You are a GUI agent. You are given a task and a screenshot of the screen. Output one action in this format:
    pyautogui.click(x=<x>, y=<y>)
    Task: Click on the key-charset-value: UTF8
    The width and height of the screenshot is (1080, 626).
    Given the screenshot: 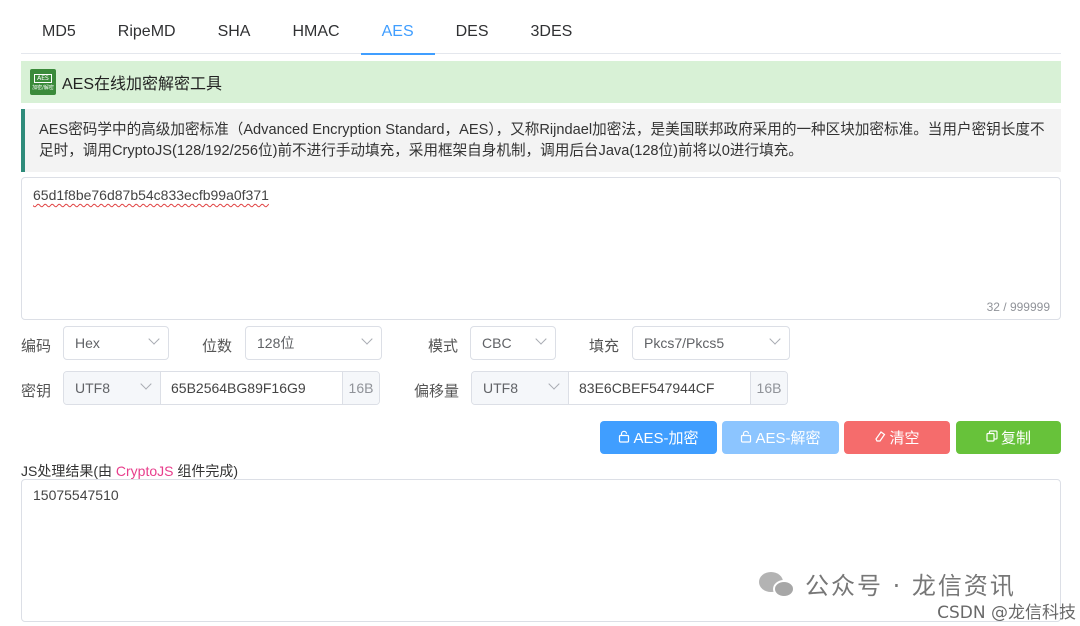 What is the action you would take?
    pyautogui.click(x=92, y=388)
    